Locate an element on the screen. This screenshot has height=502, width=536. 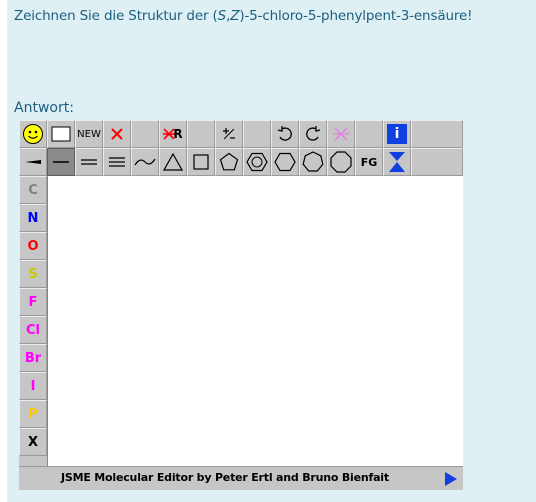
ring-7-button is located at coordinates (313, 162).